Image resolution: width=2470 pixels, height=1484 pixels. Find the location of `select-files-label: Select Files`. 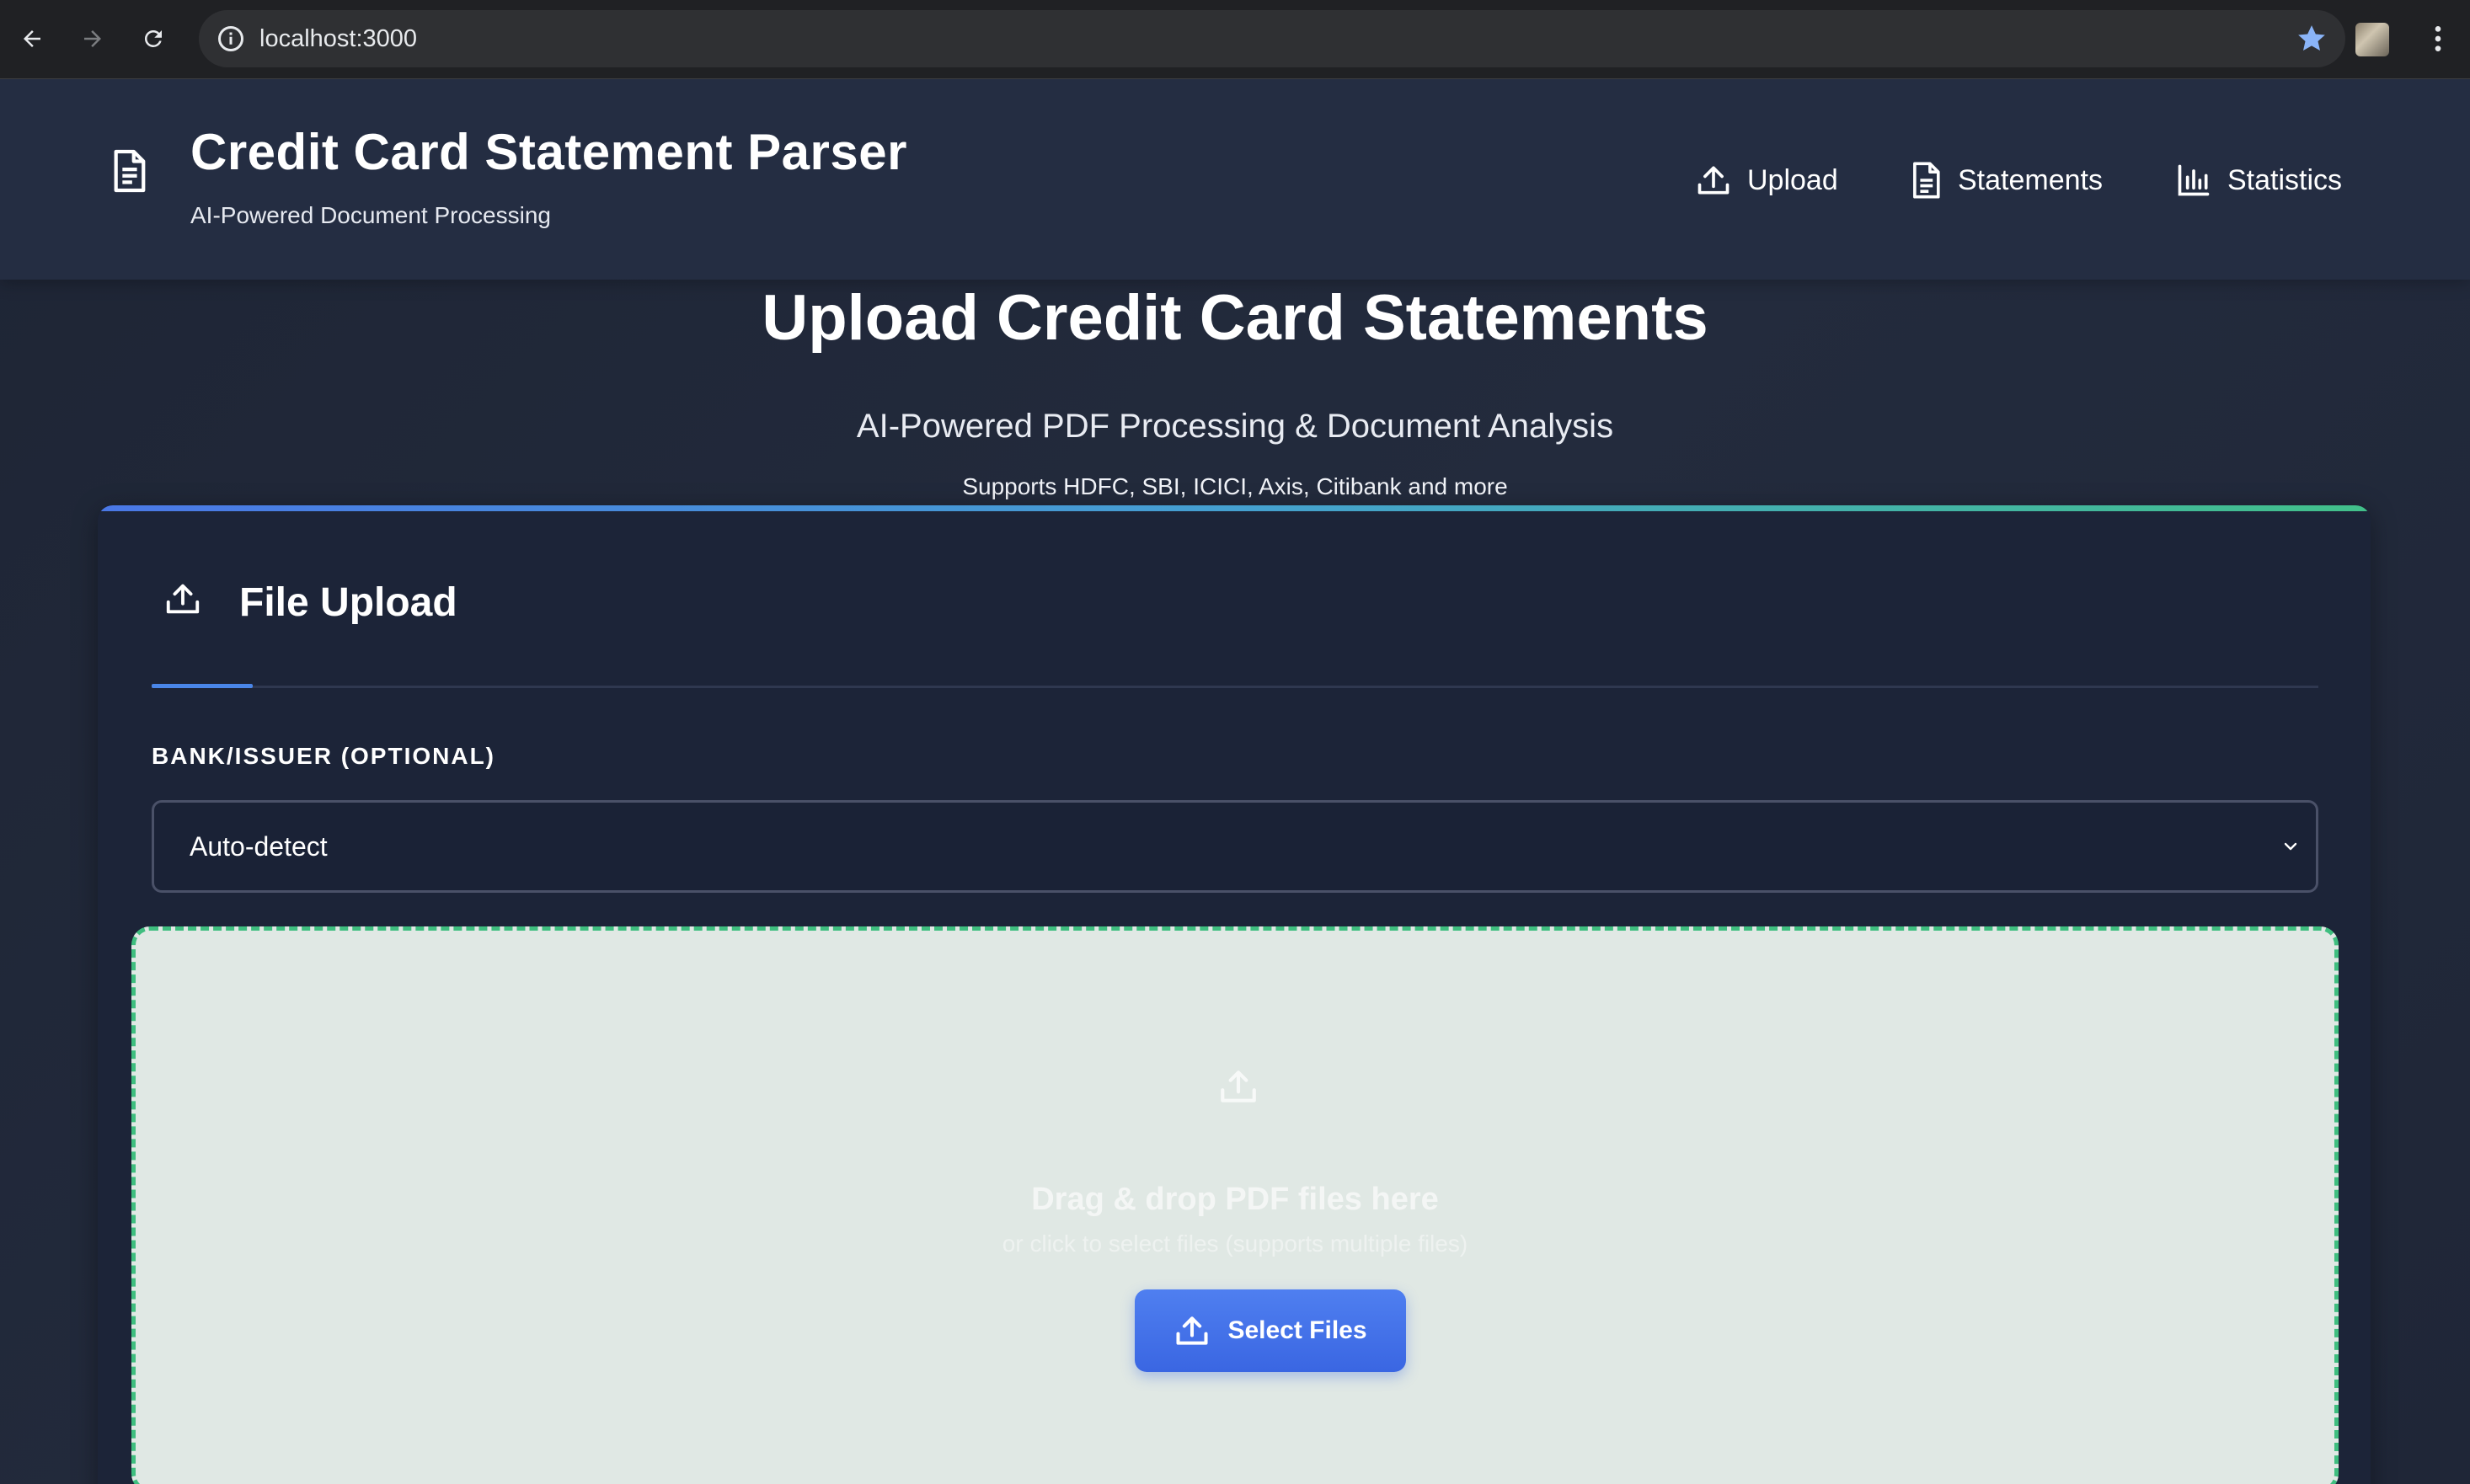

select-files-label: Select Files is located at coordinates (1297, 1330).